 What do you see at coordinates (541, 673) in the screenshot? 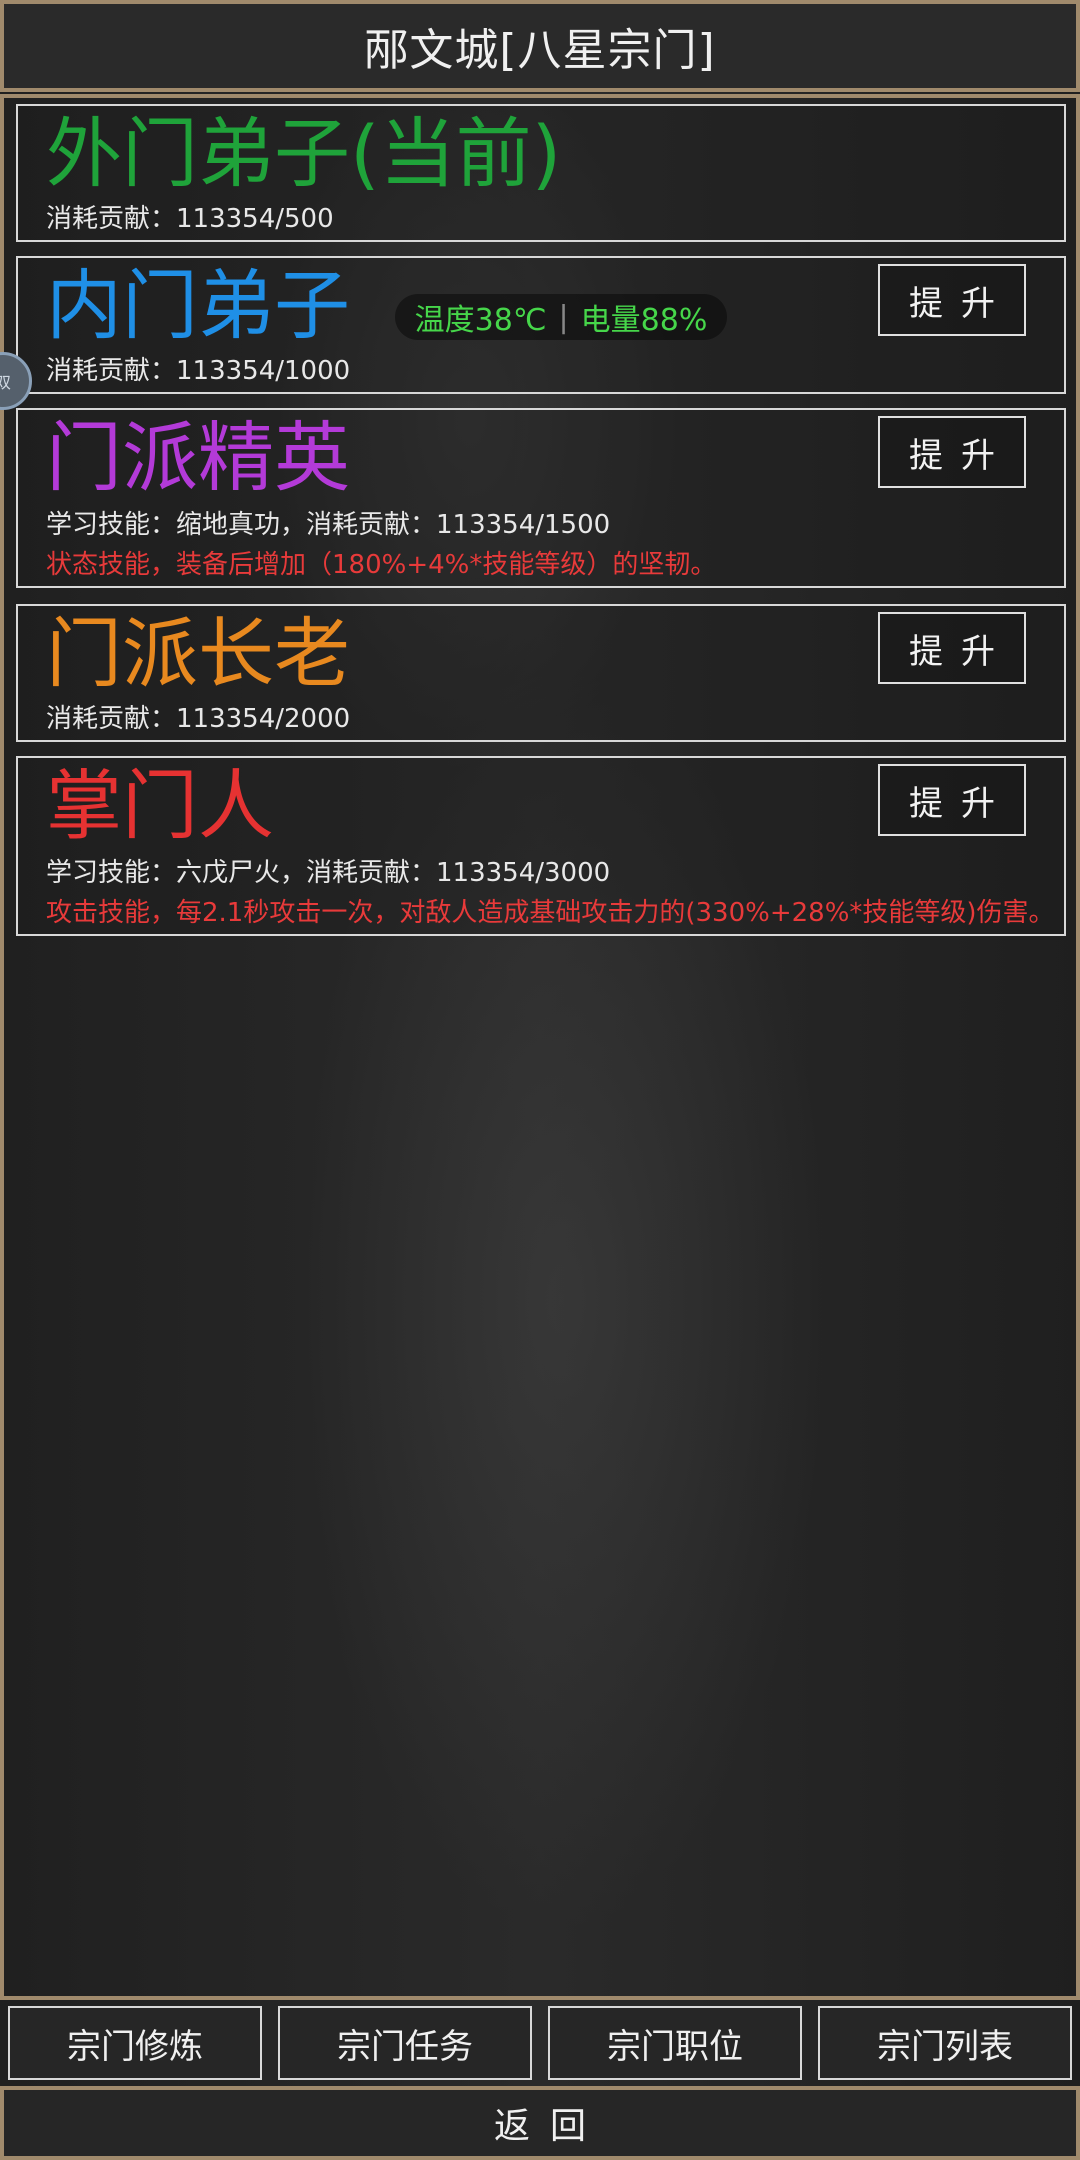
I see `rank-card-elder: 门派长老 消耗贡献：113354/2000 提升` at bounding box center [541, 673].